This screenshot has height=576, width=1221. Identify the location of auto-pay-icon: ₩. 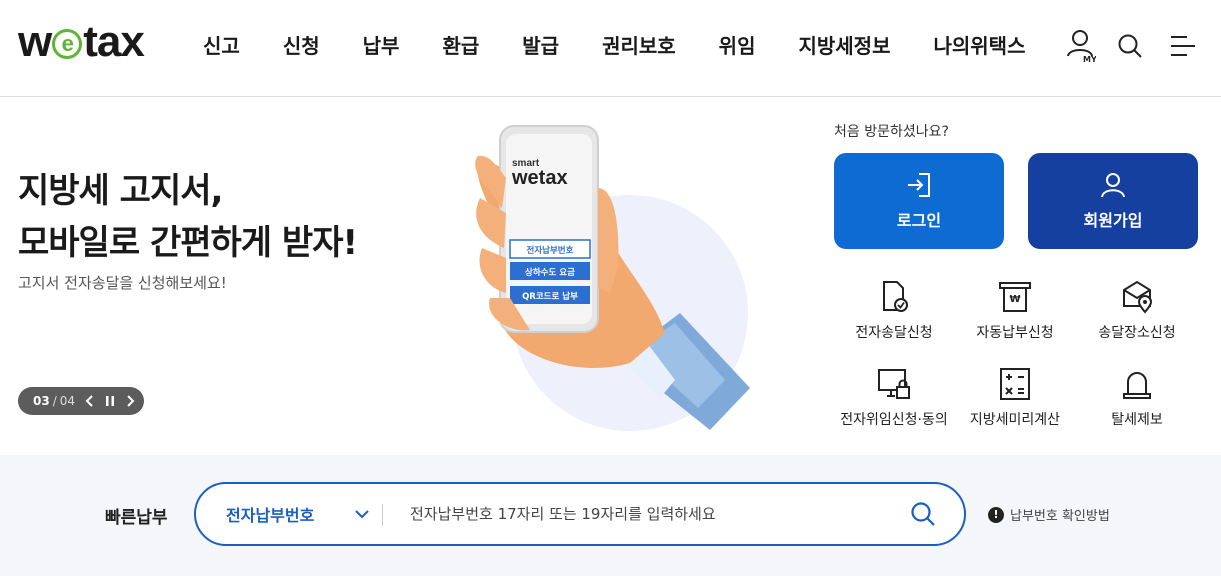
(1015, 297).